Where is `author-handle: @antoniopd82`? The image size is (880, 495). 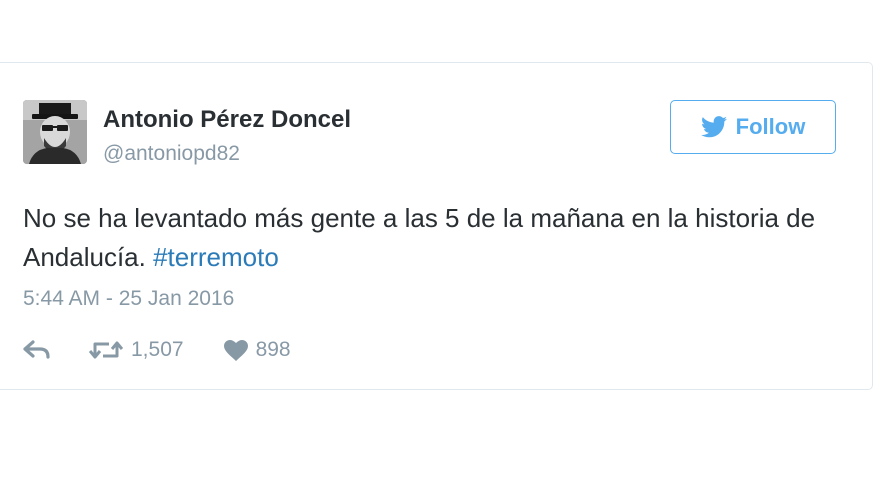
author-handle: @antoniopd82 is located at coordinates (171, 154).